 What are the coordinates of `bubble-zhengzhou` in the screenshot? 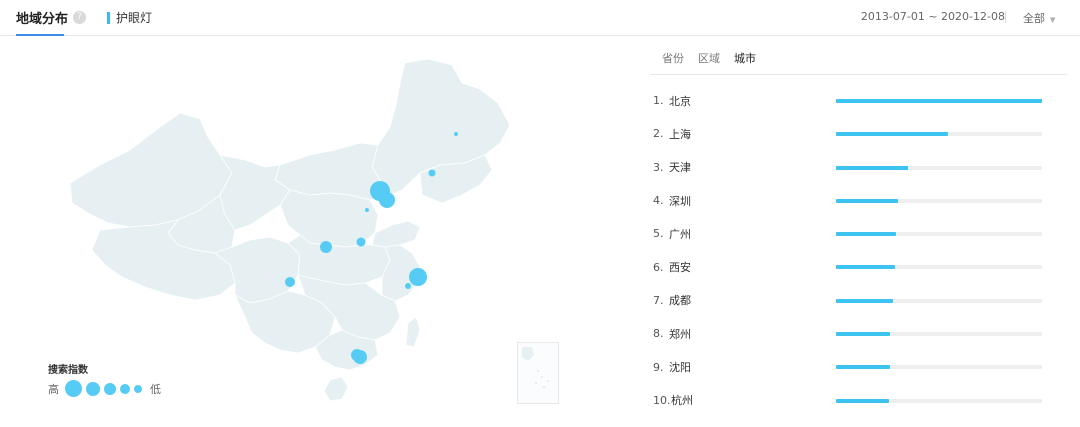 It's located at (361, 242).